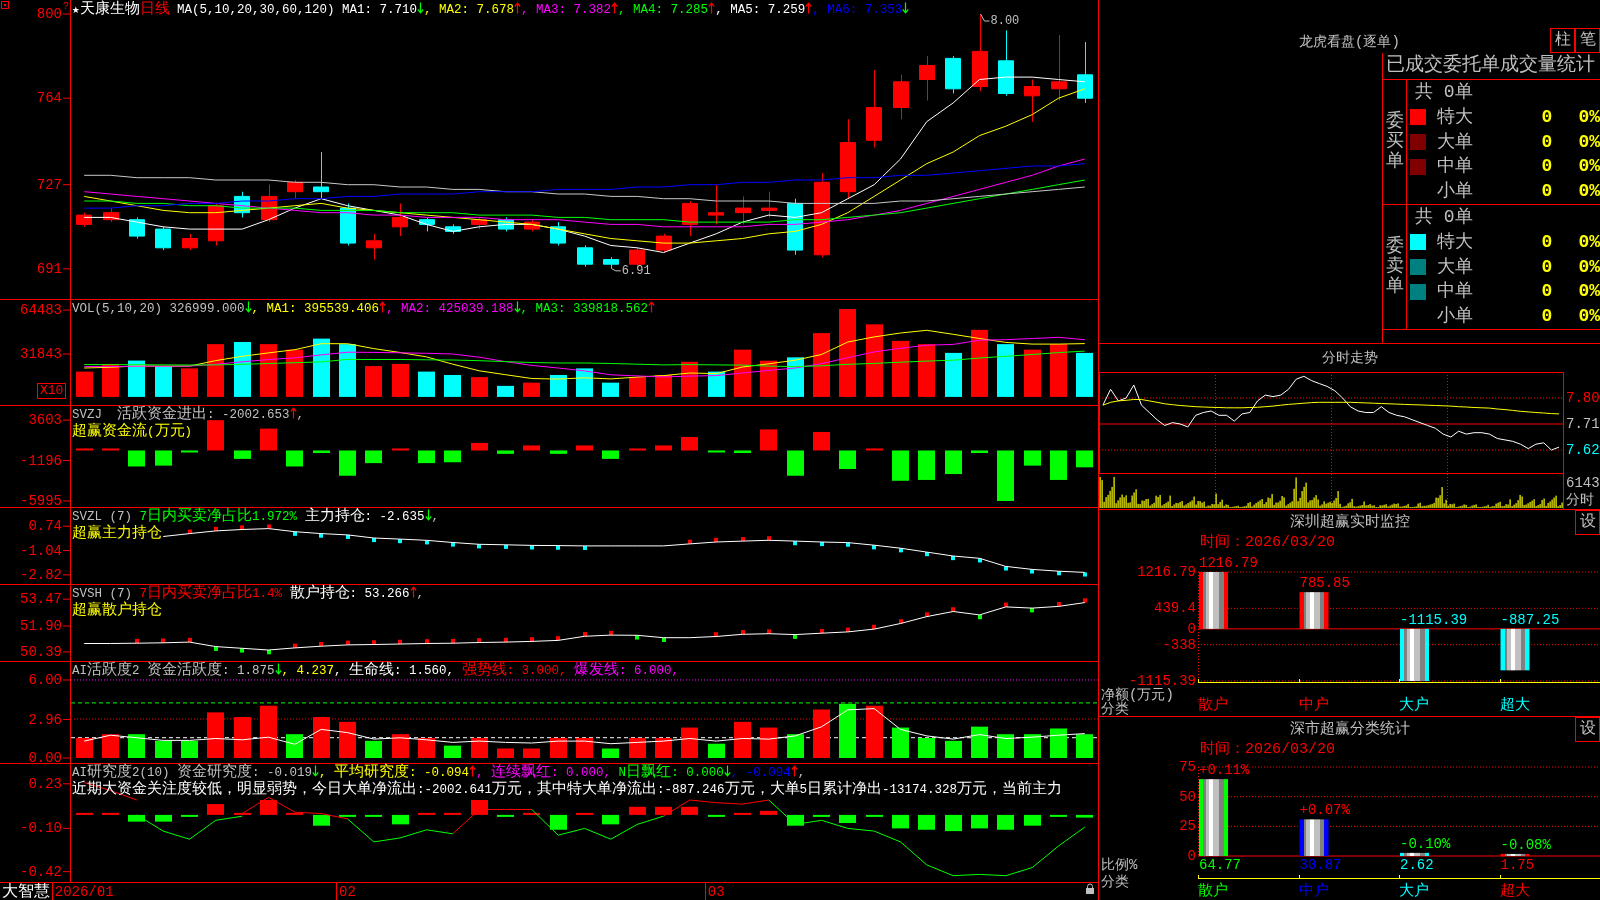 This screenshot has height=900, width=1600. Describe the element at coordinates (514, 671) in the screenshot. I see `legend-item: 强势线: 3.000,` at that location.